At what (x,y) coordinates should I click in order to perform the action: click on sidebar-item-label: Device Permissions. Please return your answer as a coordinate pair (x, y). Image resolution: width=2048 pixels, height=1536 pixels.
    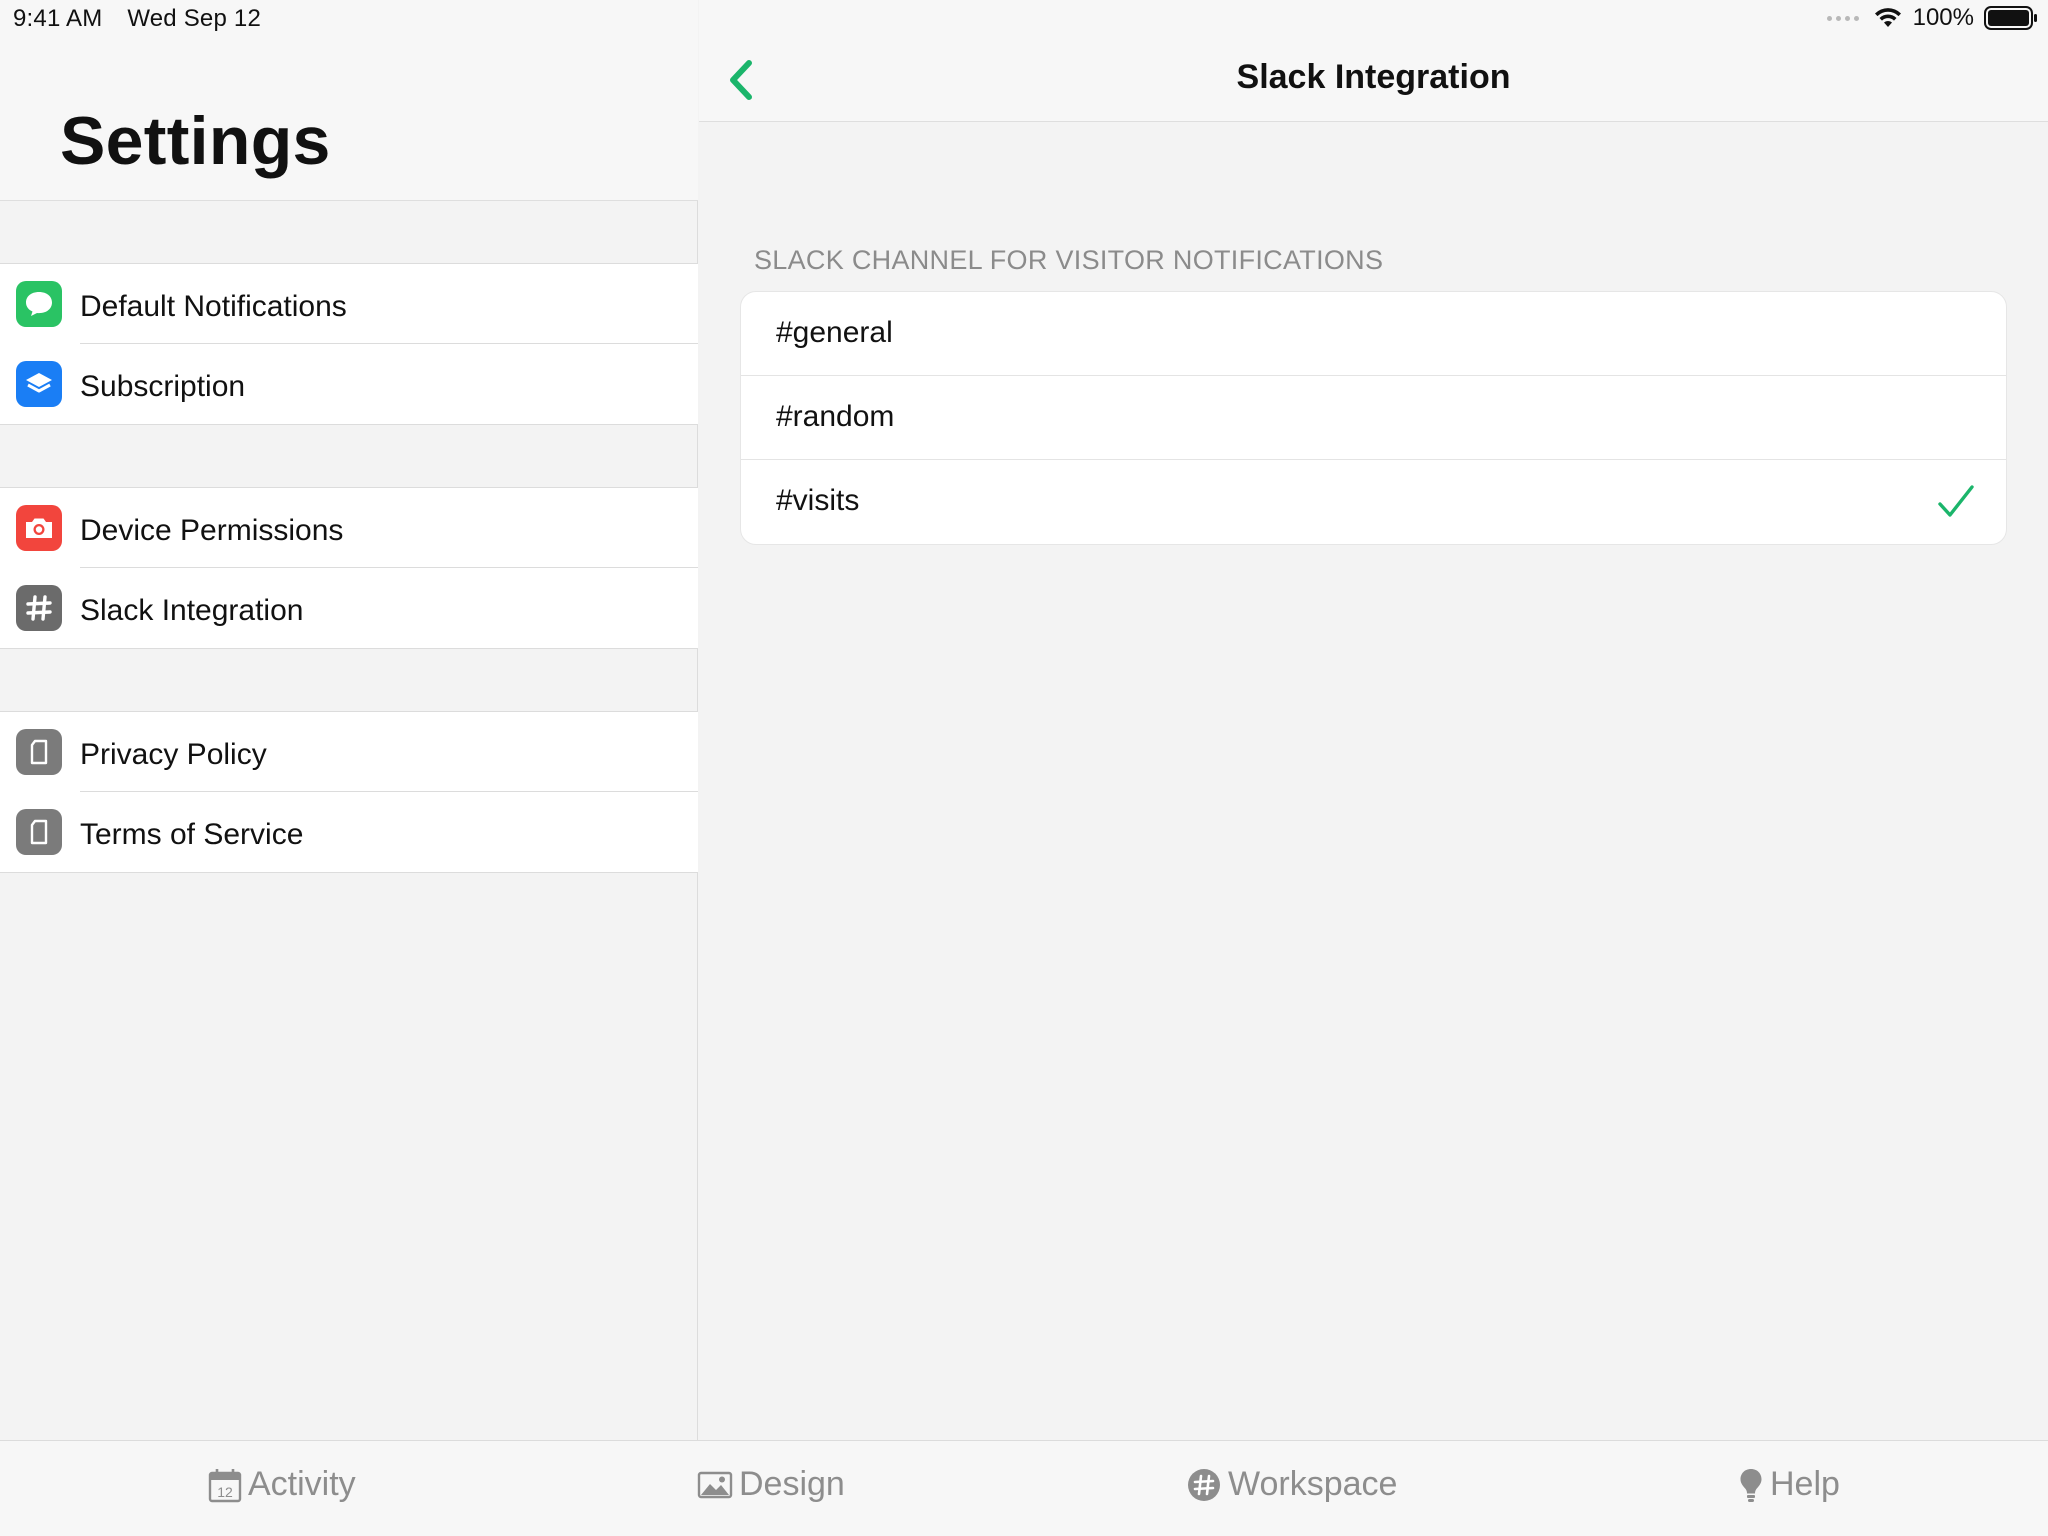
    Looking at the image, I should click on (212, 530).